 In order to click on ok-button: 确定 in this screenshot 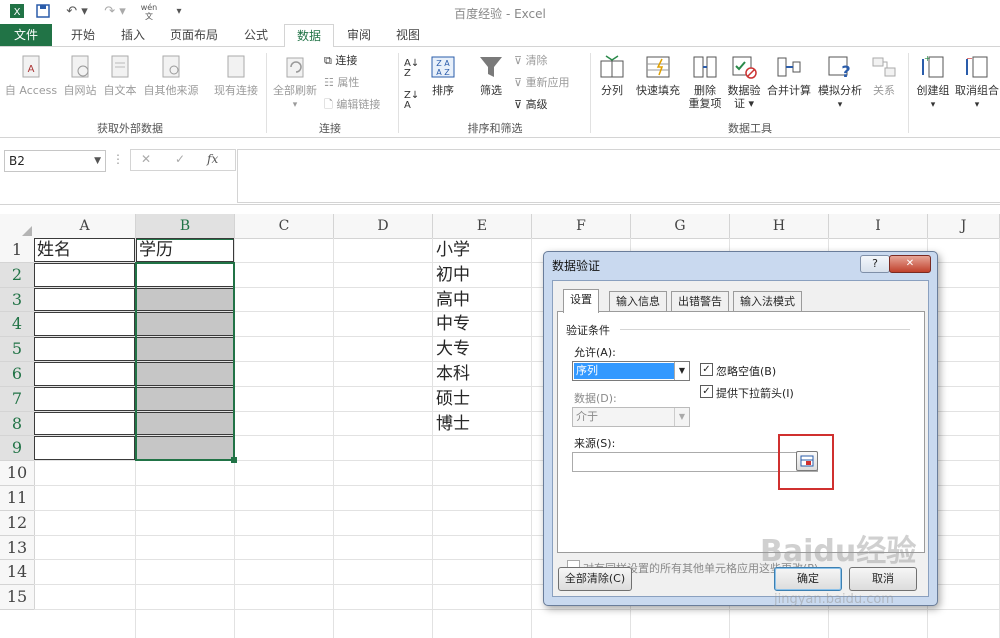, I will do `click(808, 579)`.